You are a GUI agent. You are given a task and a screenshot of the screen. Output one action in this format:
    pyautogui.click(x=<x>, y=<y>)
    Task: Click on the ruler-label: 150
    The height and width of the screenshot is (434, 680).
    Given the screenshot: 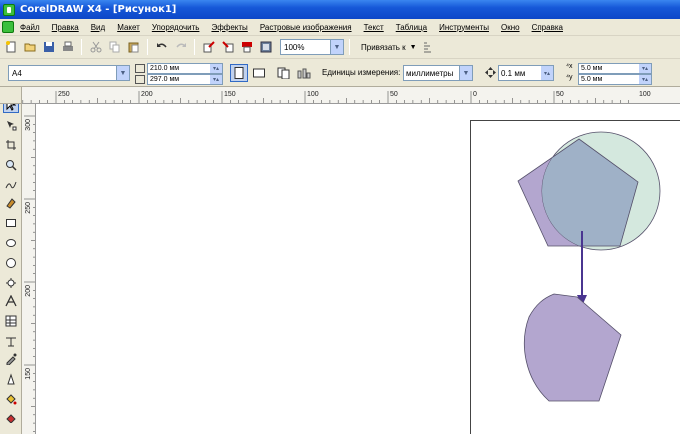 What is the action you would take?
    pyautogui.click(x=28, y=374)
    